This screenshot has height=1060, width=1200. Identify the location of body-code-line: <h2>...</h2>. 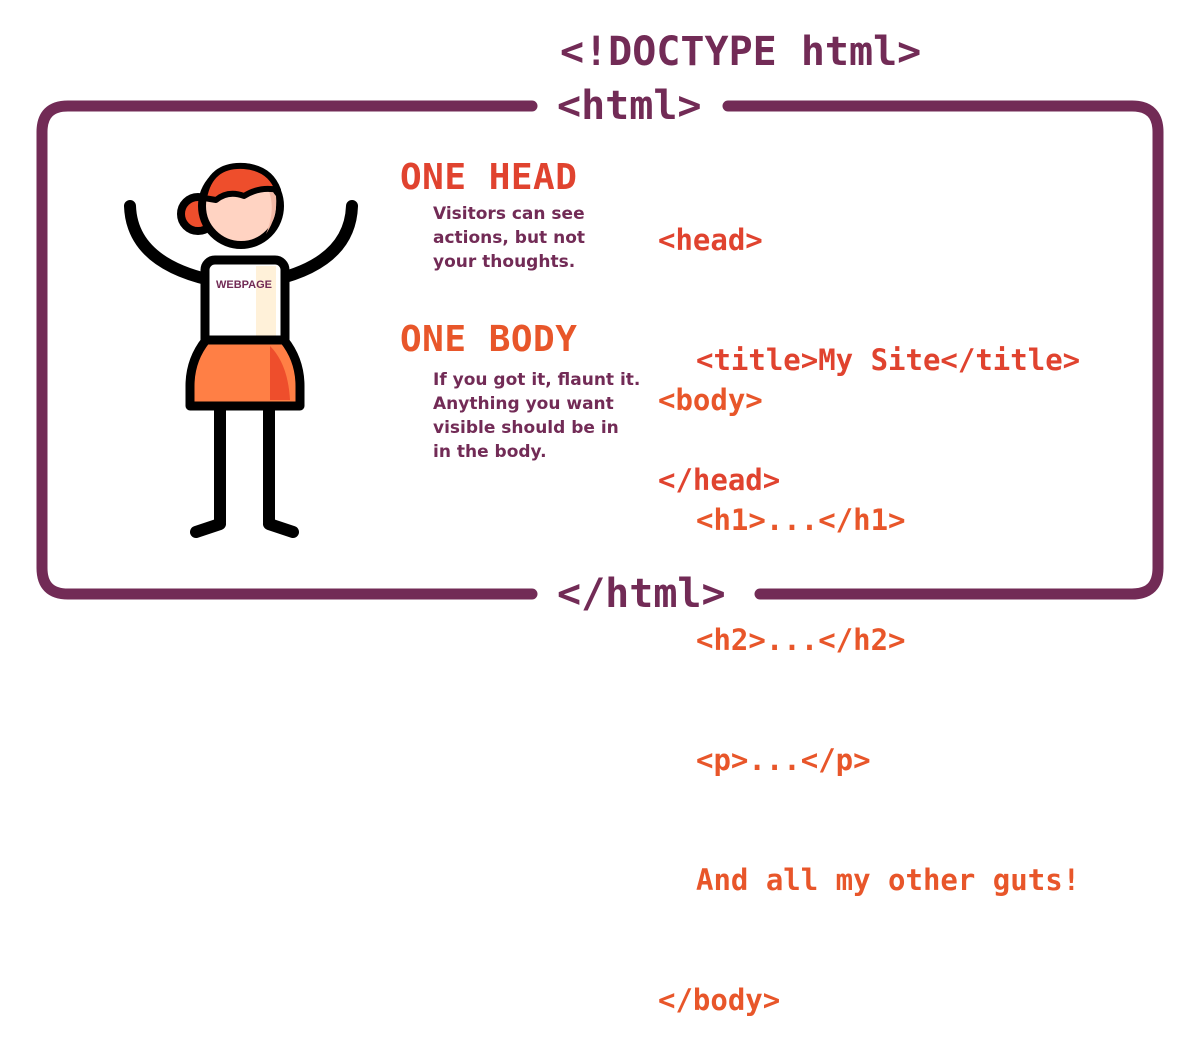
(801, 640).